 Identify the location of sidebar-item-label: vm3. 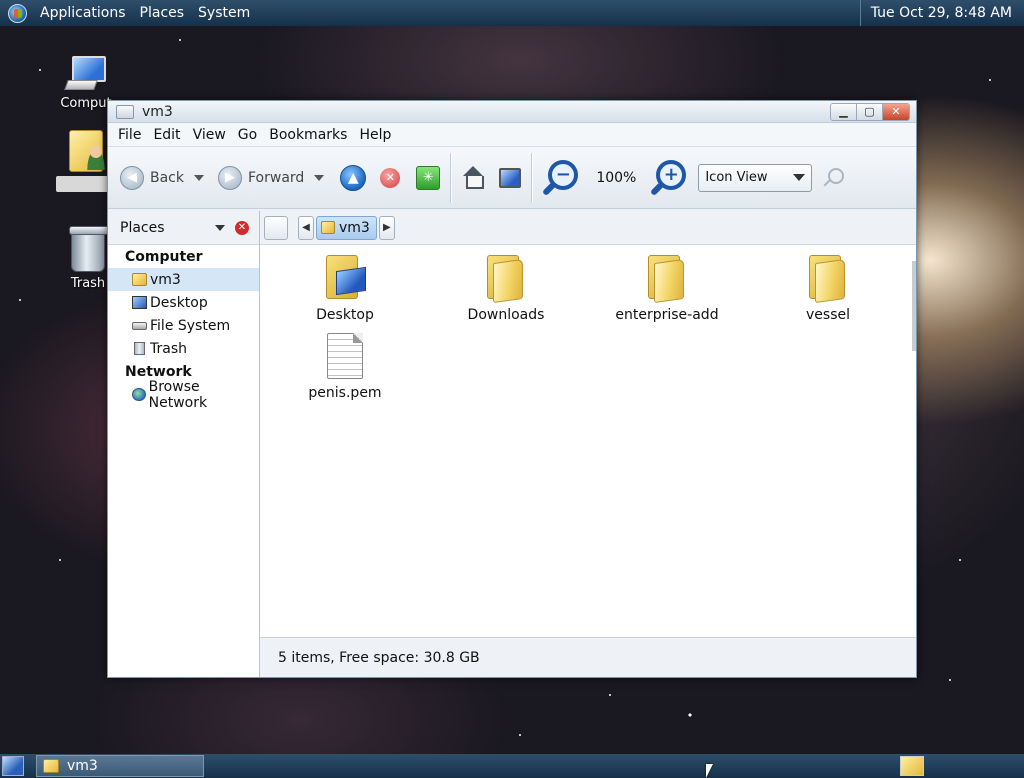
(165, 279).